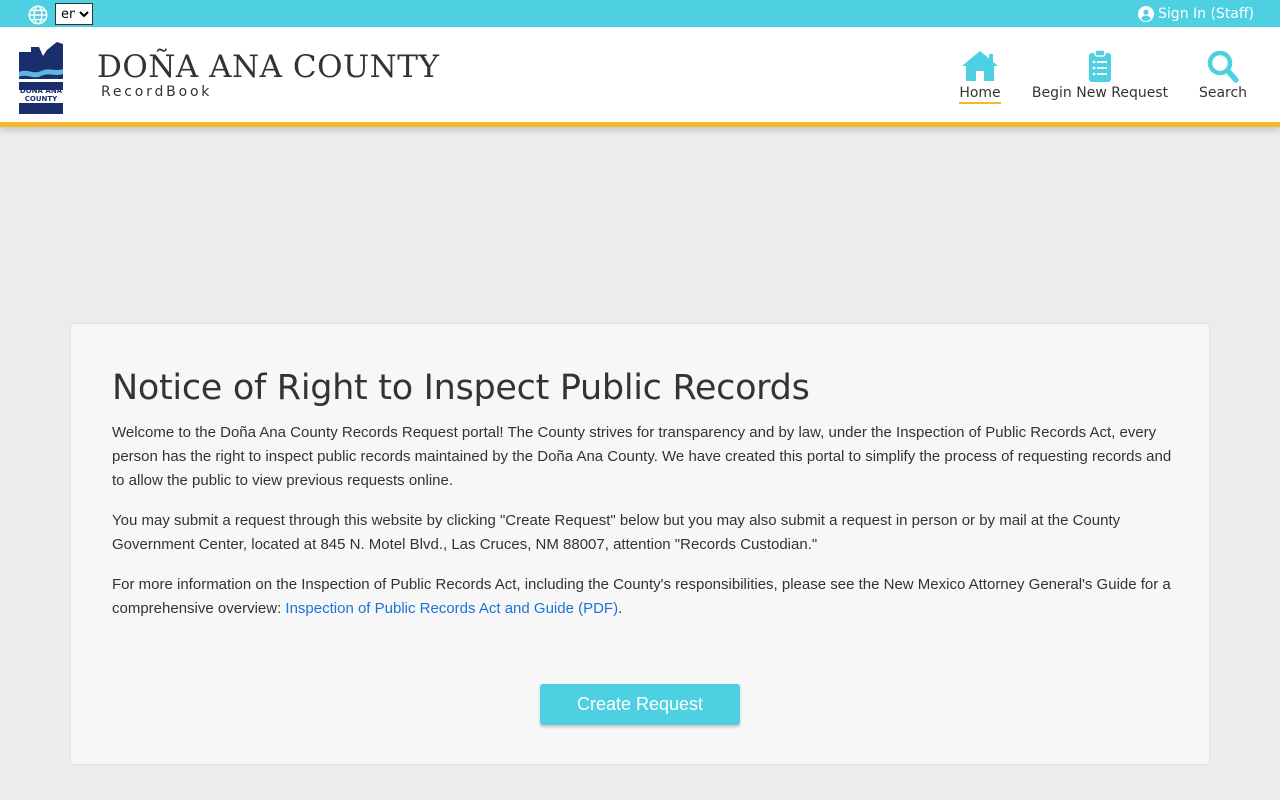 The height and width of the screenshot is (800, 1280). Describe the element at coordinates (38, 15) in the screenshot. I see `globe-icon` at that location.